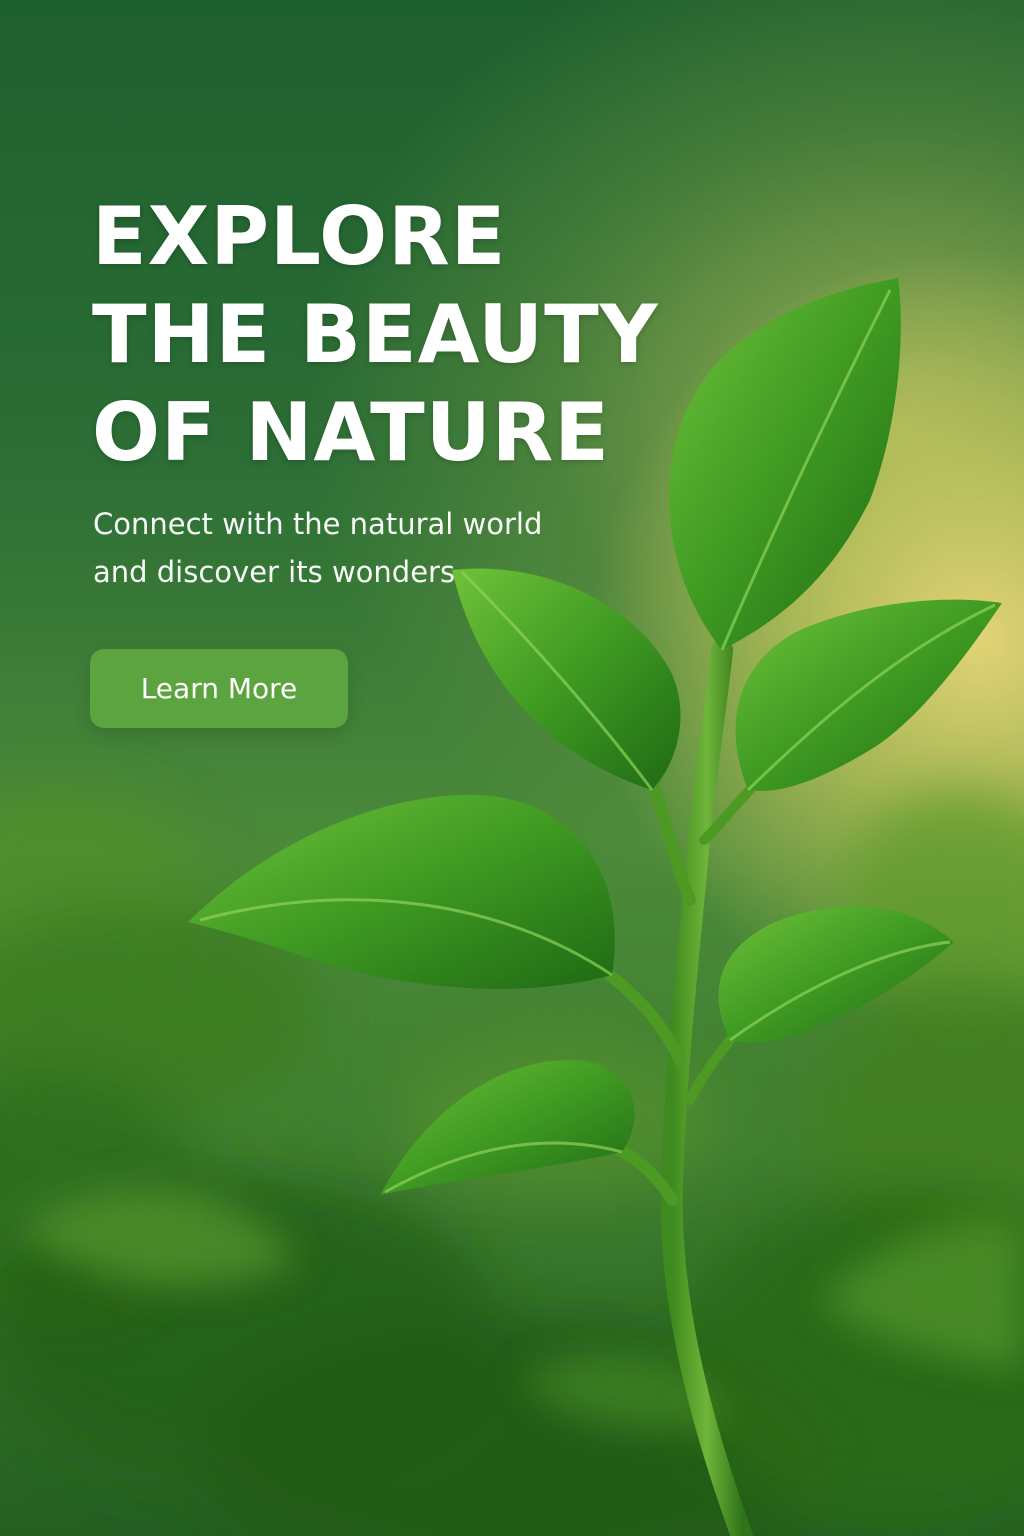 Image resolution: width=1024 pixels, height=1536 pixels. What do you see at coordinates (784, 464) in the screenshot?
I see `leaf-top` at bounding box center [784, 464].